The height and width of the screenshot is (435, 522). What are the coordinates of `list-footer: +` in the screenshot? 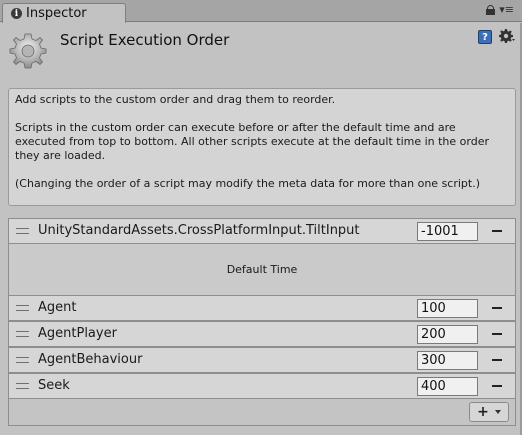 It's located at (262, 412).